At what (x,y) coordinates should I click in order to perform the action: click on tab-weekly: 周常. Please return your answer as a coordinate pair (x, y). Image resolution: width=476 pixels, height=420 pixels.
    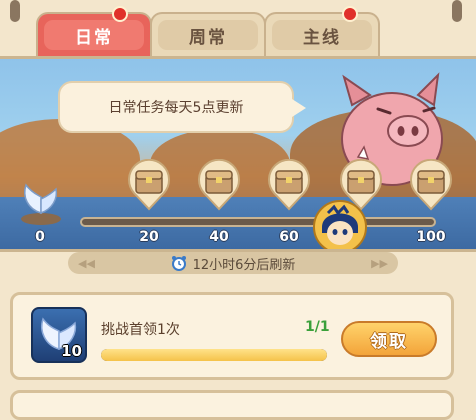
    Looking at the image, I should click on (208, 34).